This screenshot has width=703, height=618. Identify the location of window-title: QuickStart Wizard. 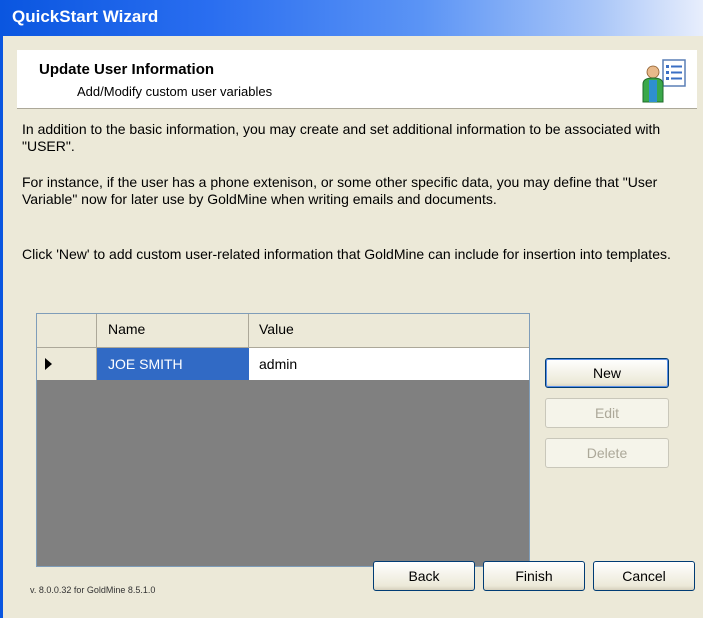
(85, 16).